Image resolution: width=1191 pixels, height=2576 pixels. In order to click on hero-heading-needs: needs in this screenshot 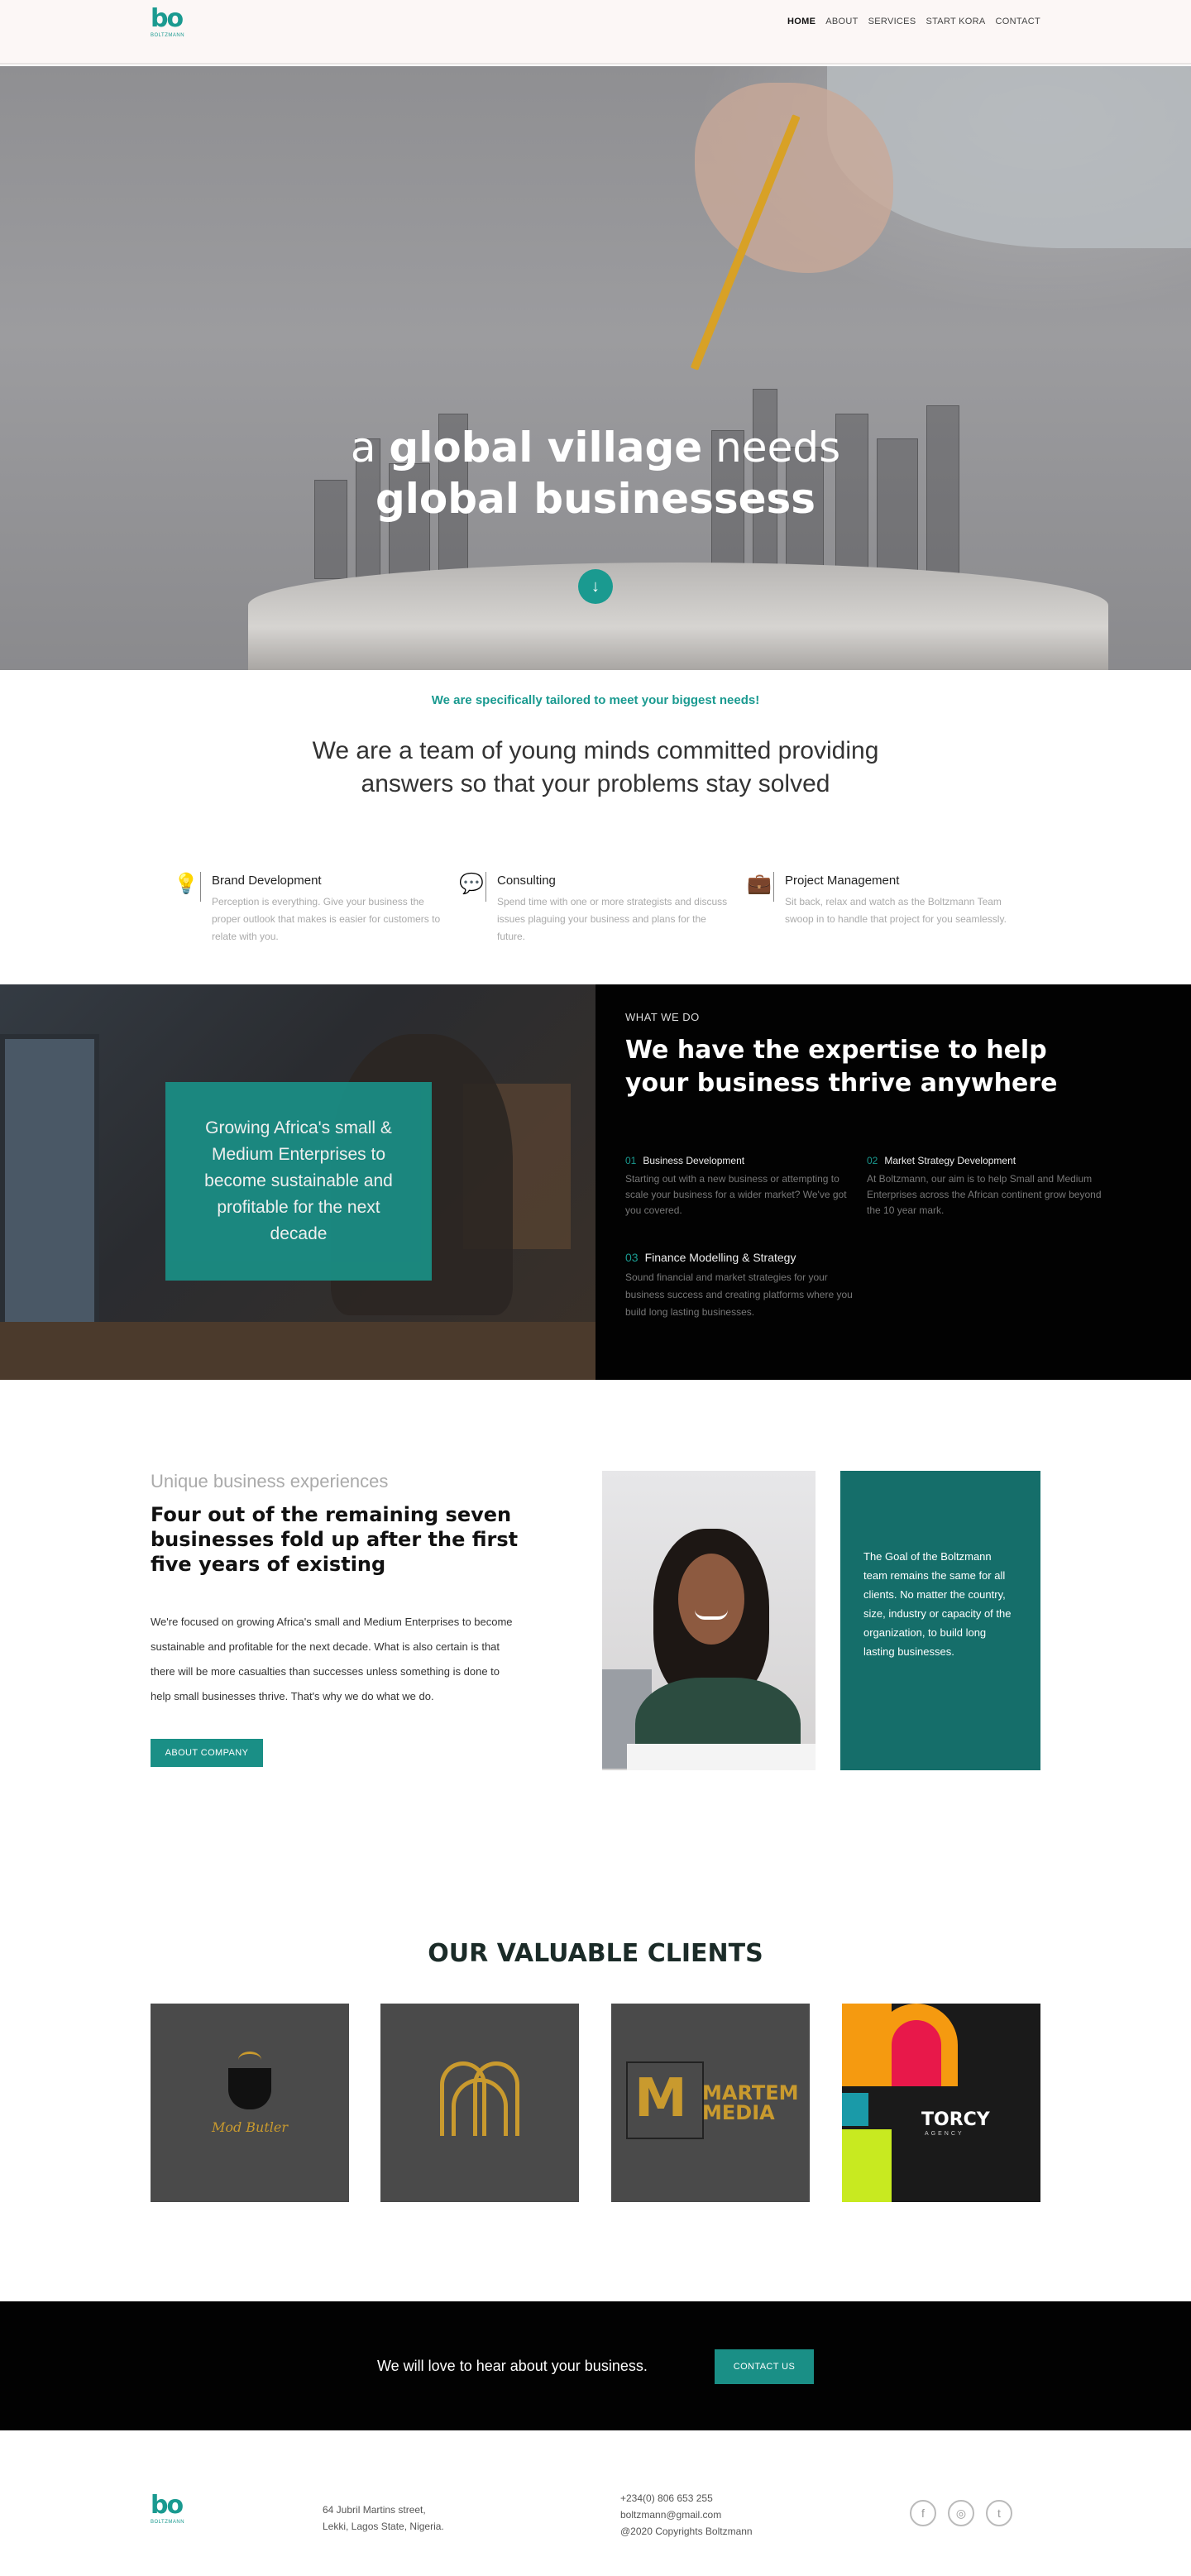, I will do `click(771, 448)`.